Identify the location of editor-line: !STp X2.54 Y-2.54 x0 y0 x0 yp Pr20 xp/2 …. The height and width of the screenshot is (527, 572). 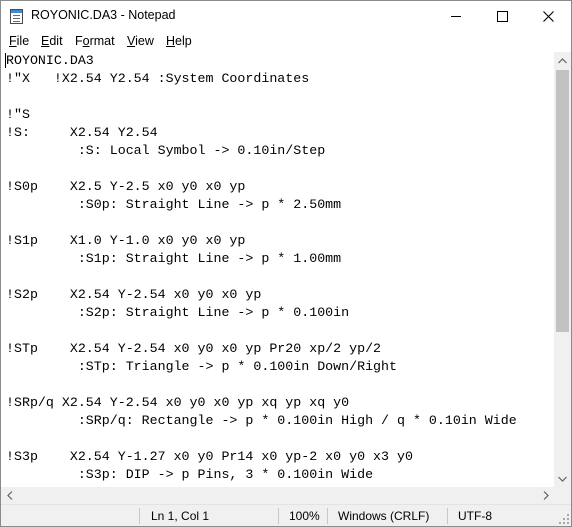
(193, 348).